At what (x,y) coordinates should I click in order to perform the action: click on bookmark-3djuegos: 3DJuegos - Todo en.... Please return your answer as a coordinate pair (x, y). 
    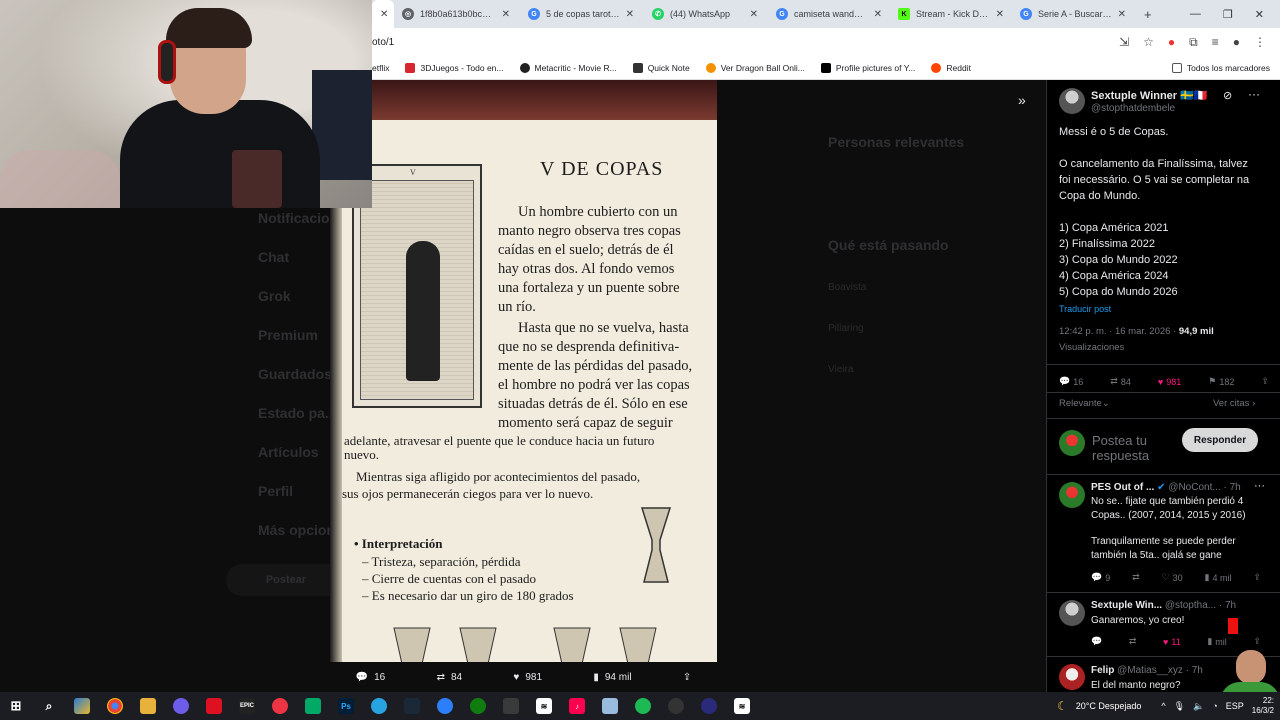
    Looking at the image, I should click on (454, 67).